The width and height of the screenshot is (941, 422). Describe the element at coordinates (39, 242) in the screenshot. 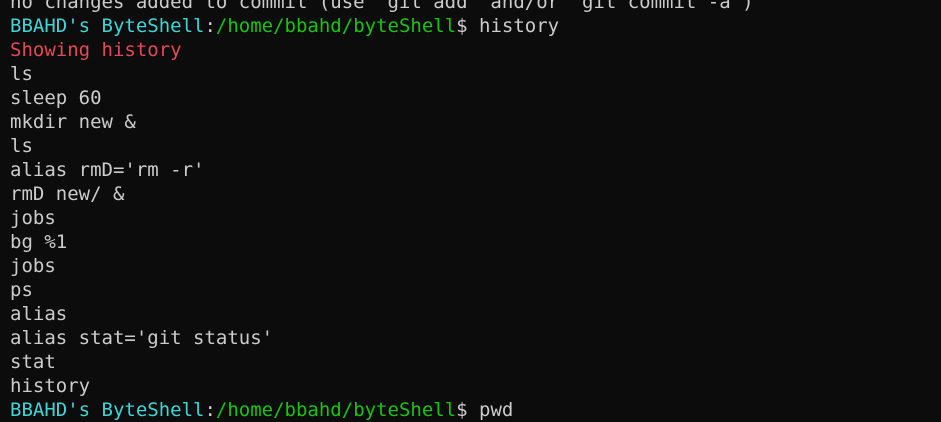

I see `history-entry: bg %1` at that location.